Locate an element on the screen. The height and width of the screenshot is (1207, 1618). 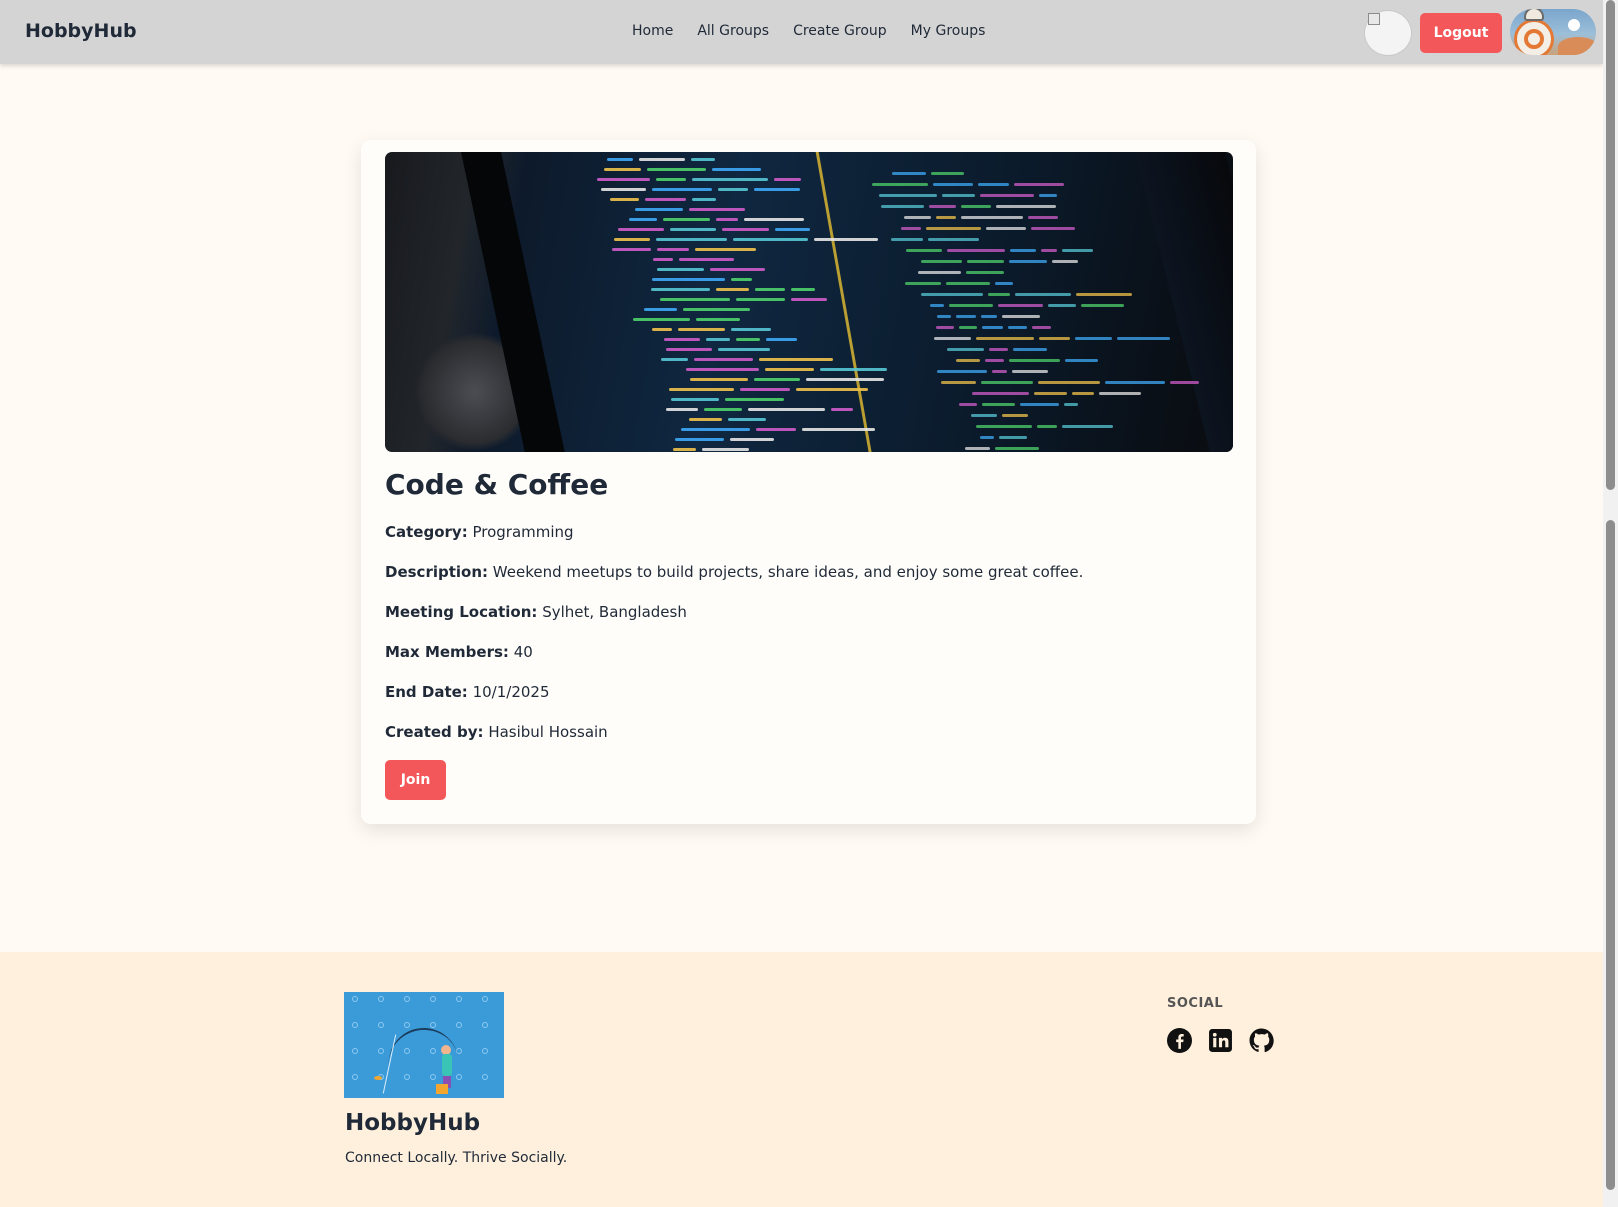
scroll-thumb-lower is located at coordinates (1610, 855).